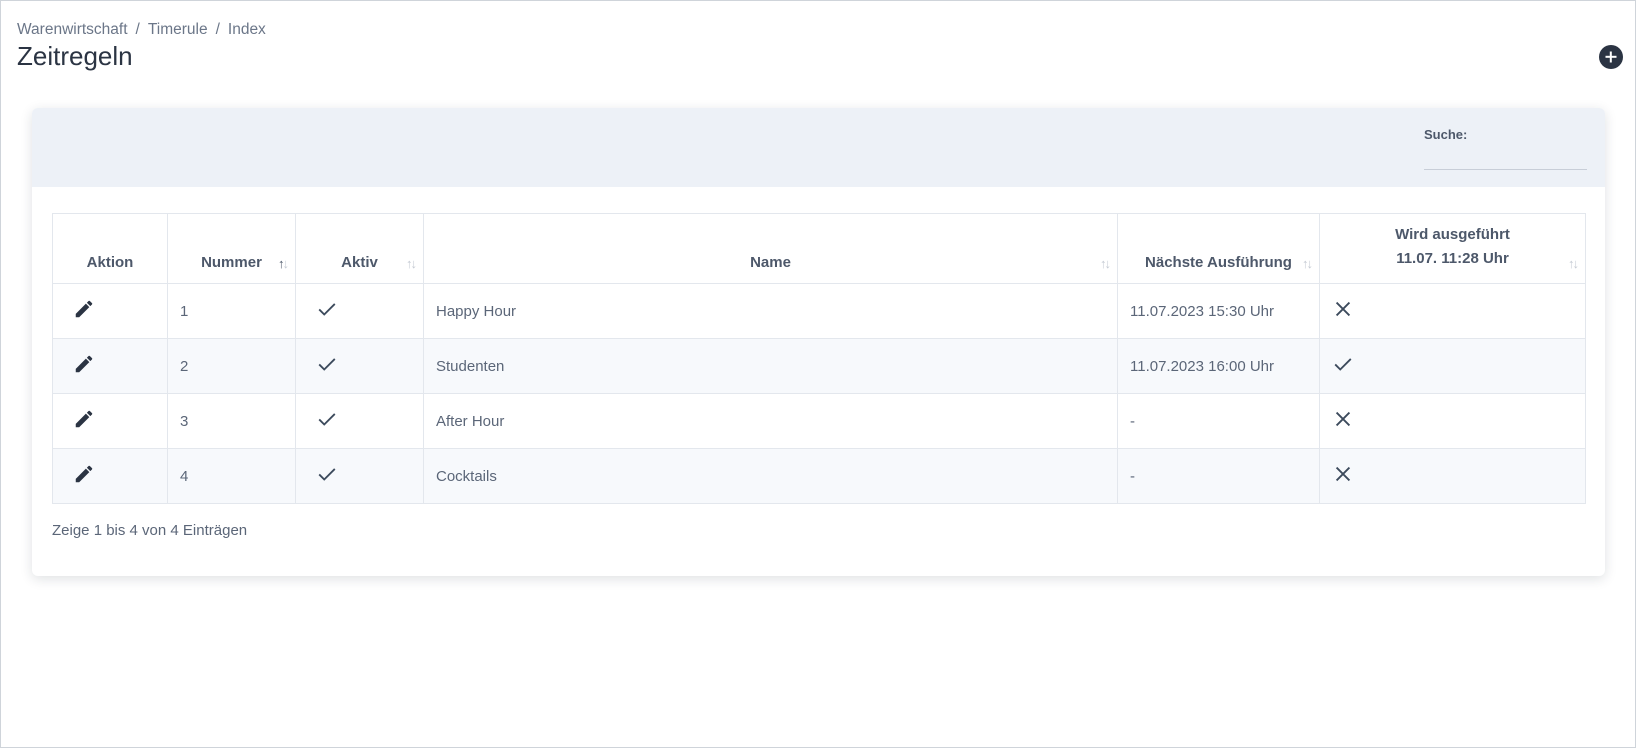  I want to click on column-header-name: Name ↑↓, so click(770, 248).